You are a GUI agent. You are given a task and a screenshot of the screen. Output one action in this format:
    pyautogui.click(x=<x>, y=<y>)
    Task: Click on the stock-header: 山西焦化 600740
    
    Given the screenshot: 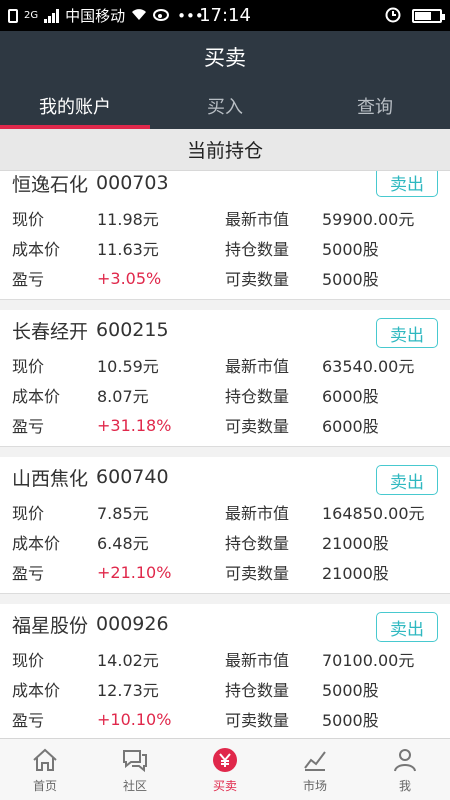 What is the action you would take?
    pyautogui.click(x=225, y=477)
    